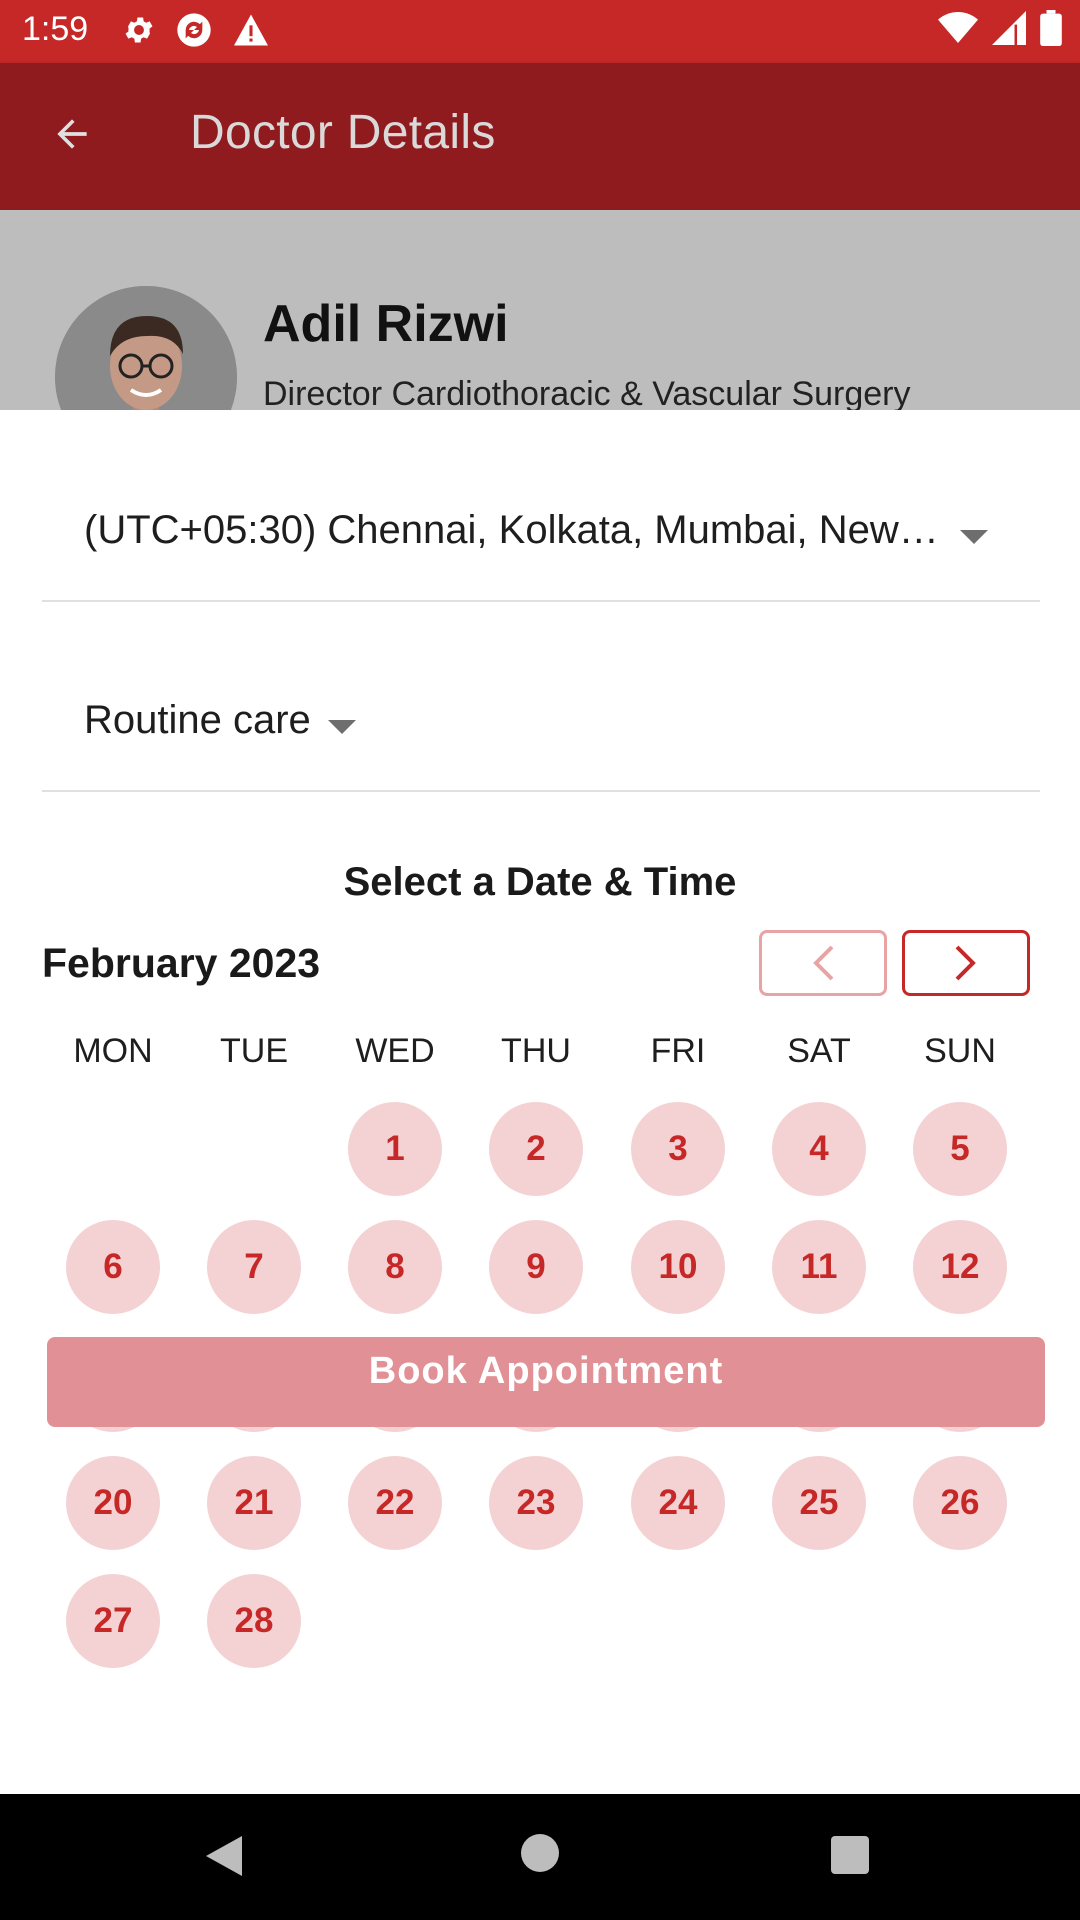 The width and height of the screenshot is (1080, 1920). Describe the element at coordinates (113, 1503) in the screenshot. I see `calendar-day: 20` at that location.